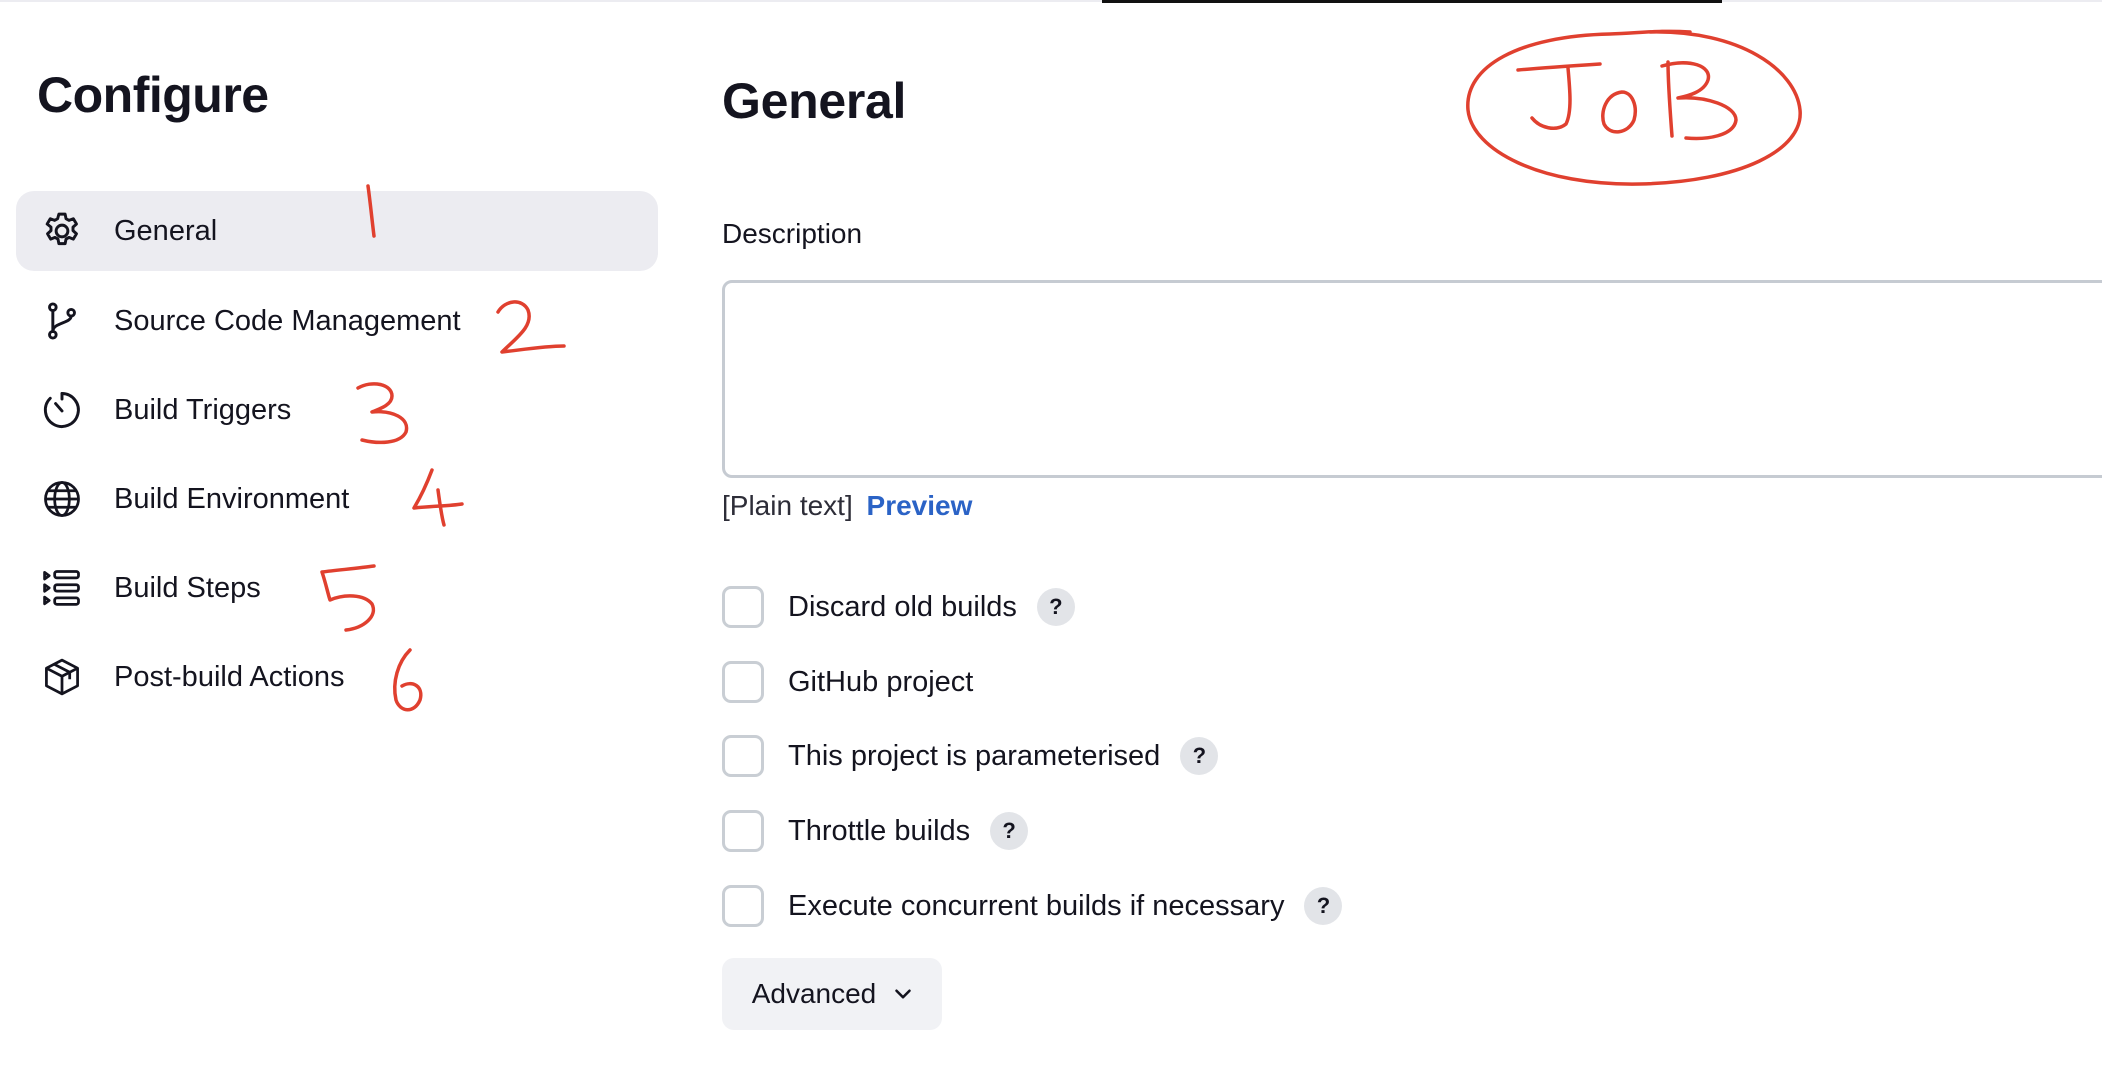 The width and height of the screenshot is (2102, 1082). Describe the element at coordinates (1412, 1) in the screenshot. I see `top-toolbar-edge` at that location.